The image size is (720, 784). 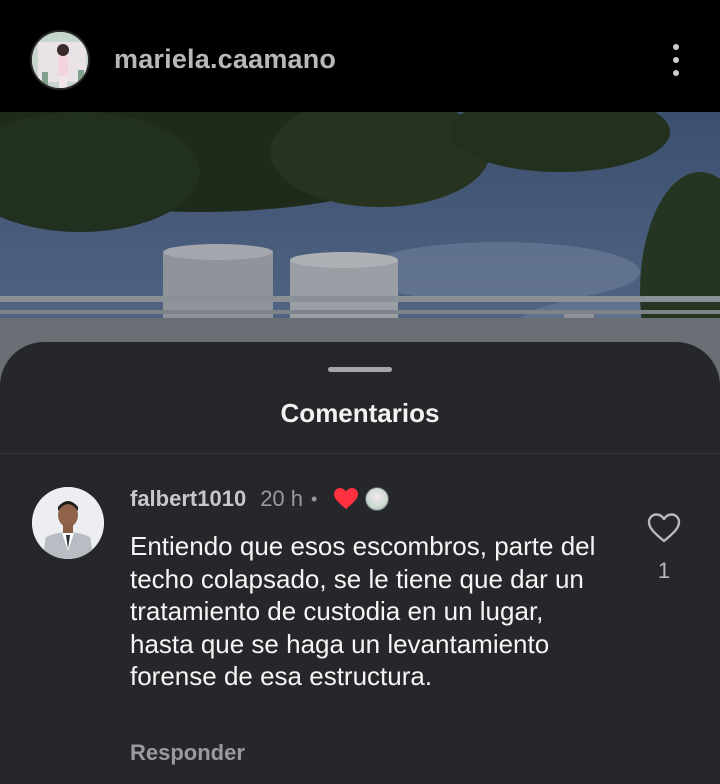 What do you see at coordinates (360, 56) in the screenshot?
I see `post-header: mariela.caamano` at bounding box center [360, 56].